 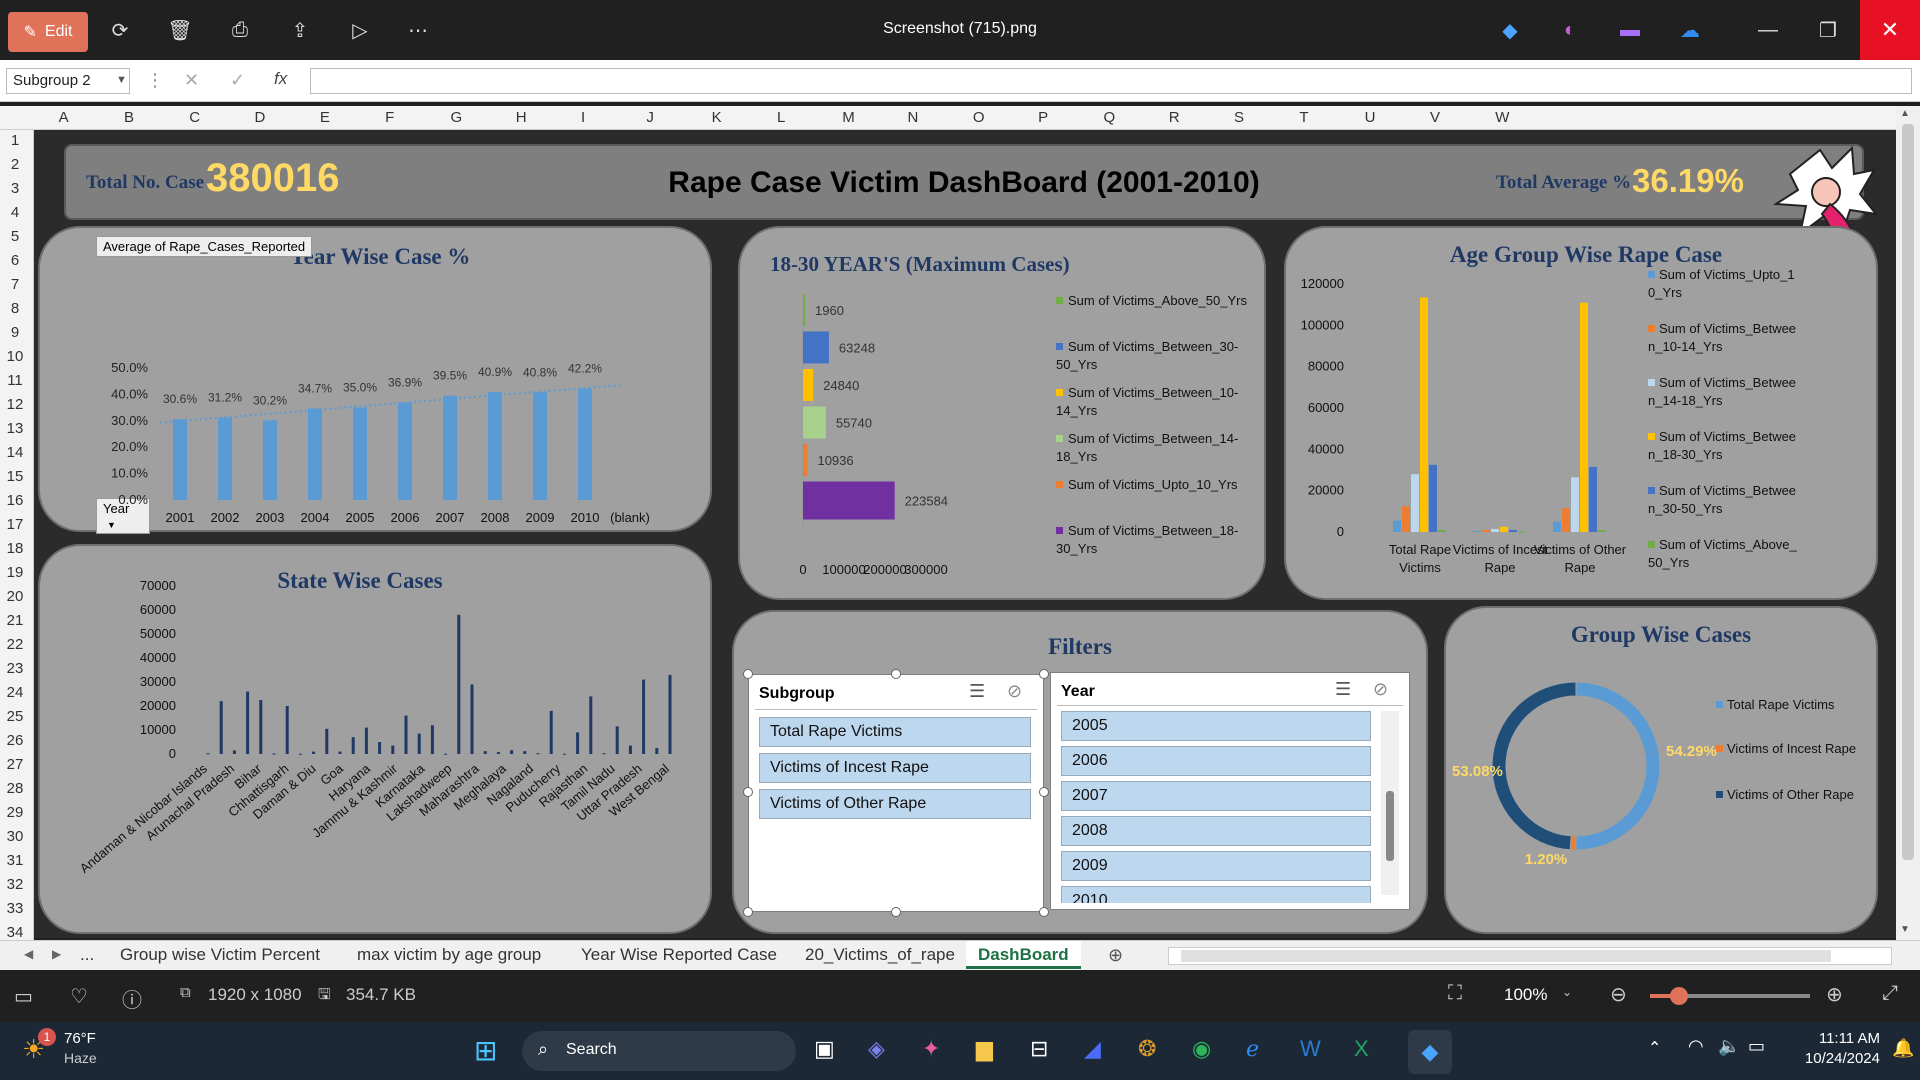 What do you see at coordinates (1216, 831) in the screenshot?
I see `slicer-item: 2008` at bounding box center [1216, 831].